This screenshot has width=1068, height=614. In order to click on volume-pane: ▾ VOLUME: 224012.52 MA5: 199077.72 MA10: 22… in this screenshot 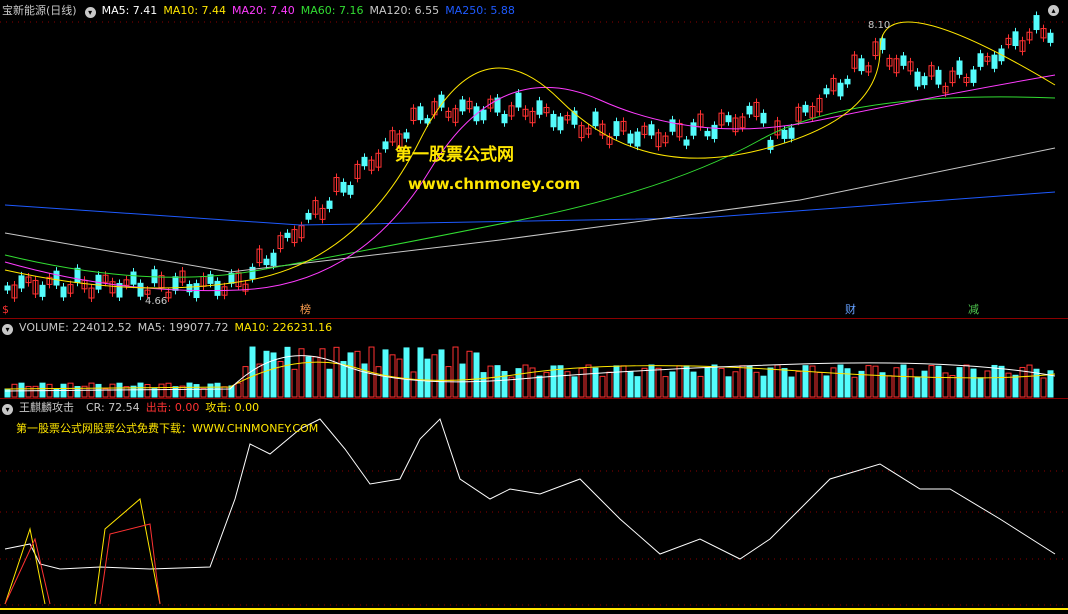, I will do `click(534, 359)`.